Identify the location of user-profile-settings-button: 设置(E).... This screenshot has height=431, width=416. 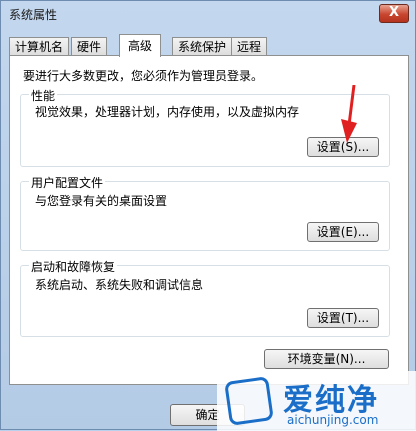
(343, 232).